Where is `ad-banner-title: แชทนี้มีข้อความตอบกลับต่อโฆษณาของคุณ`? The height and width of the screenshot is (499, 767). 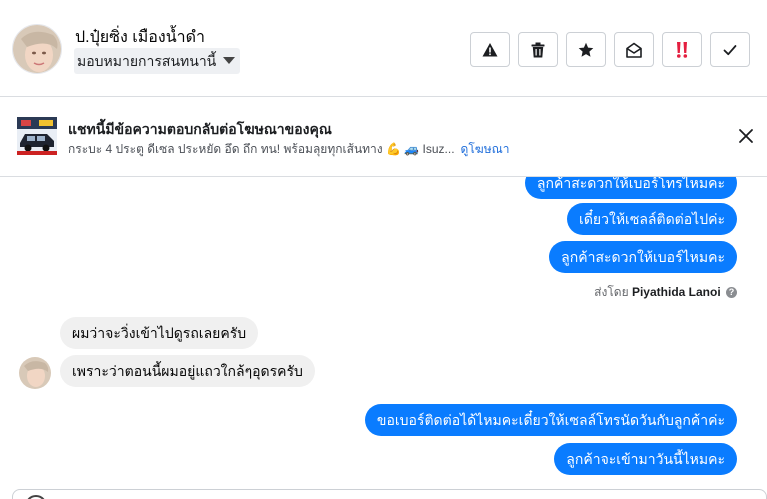
ad-banner-title: แชทนี้มีข้อความตอบกลับต่อโฆษณาของคุณ is located at coordinates (200, 129).